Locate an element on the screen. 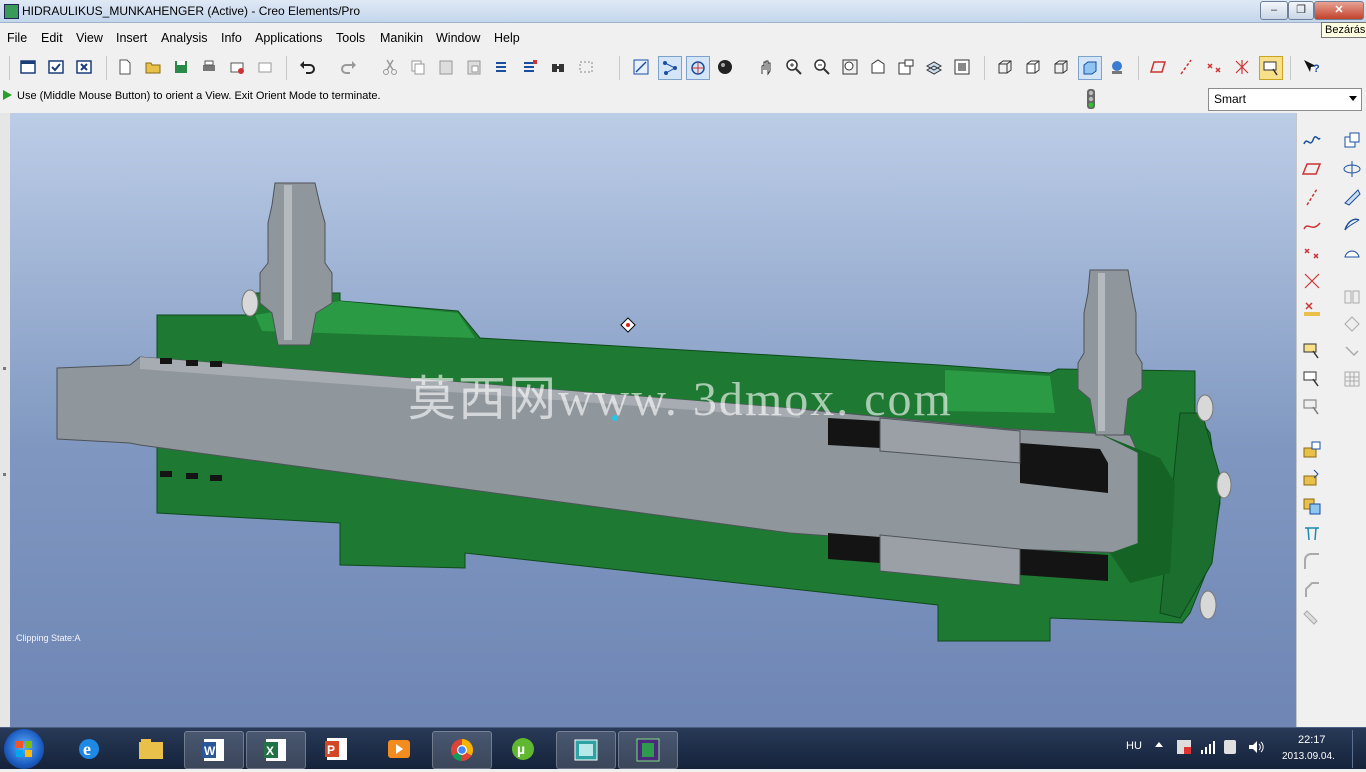 The height and width of the screenshot is (772, 1366). taskbar-file-explorer is located at coordinates (151, 749).